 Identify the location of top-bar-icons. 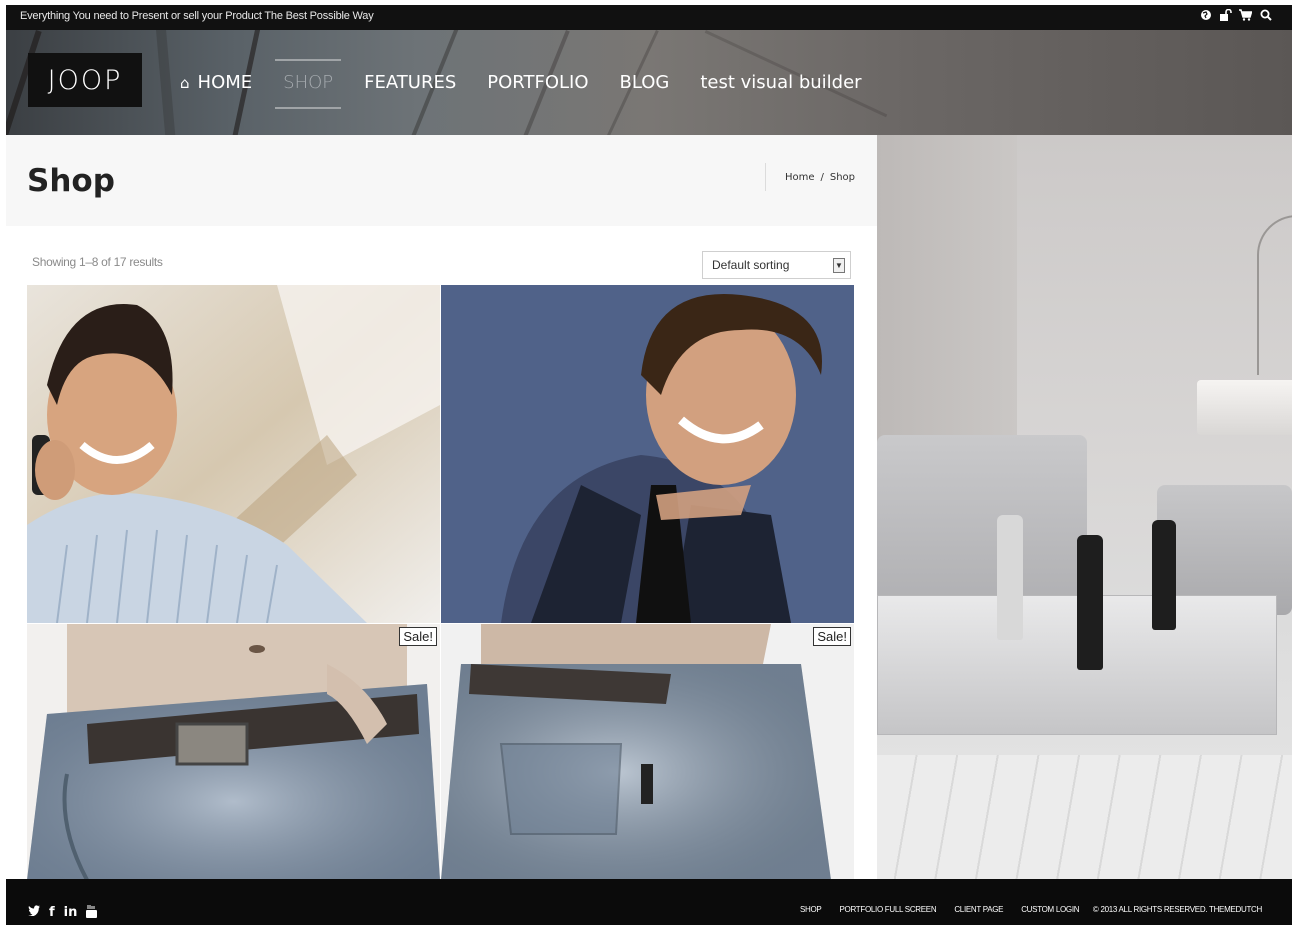
(1235, 15).